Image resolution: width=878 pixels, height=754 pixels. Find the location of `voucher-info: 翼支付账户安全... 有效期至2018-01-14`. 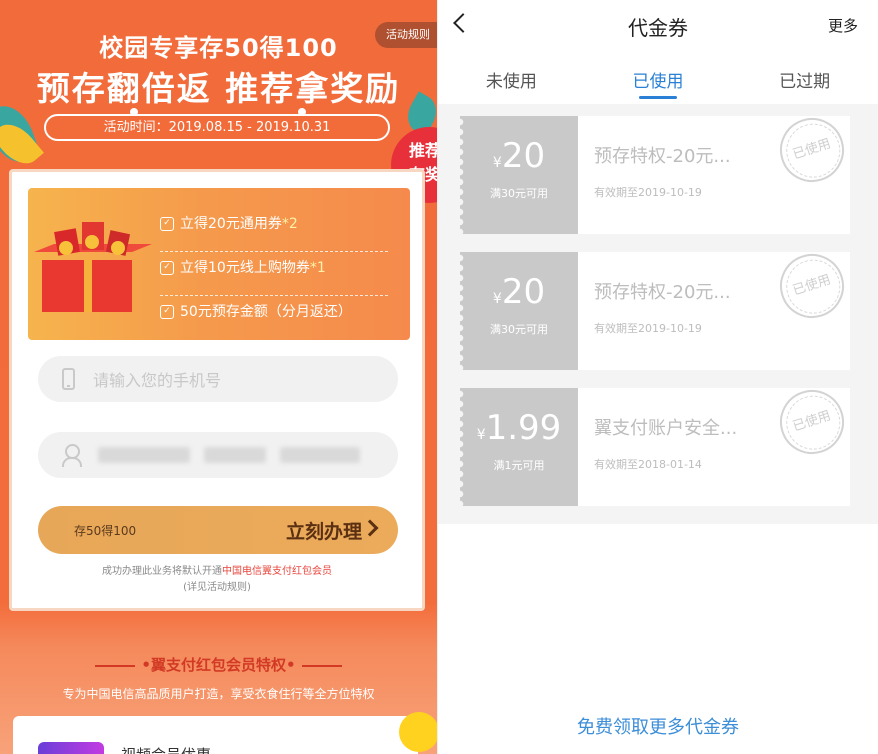

voucher-info: 翼支付账户安全... 有效期至2018-01-14 is located at coordinates (694, 443).